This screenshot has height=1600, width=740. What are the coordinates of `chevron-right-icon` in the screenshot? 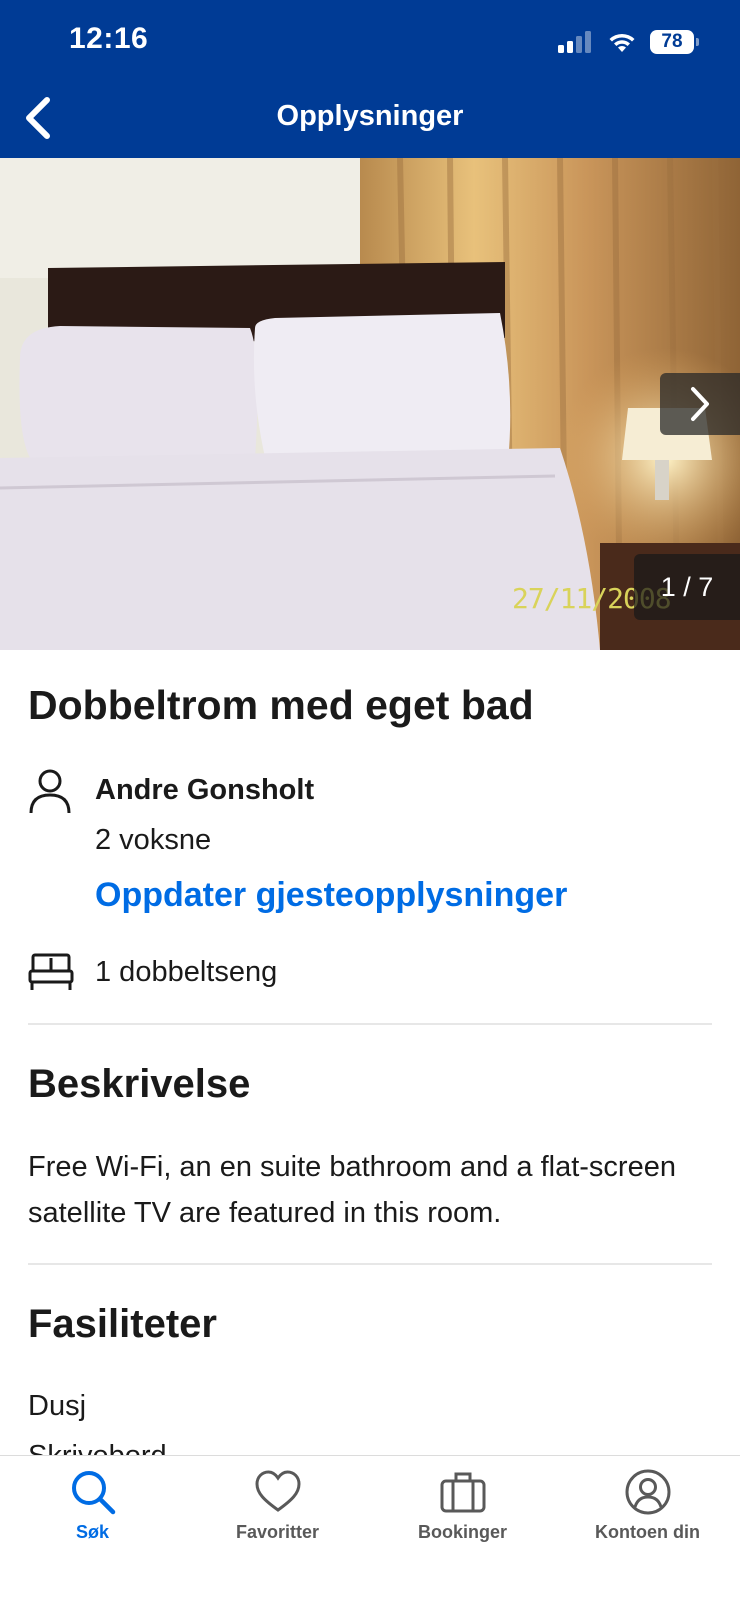 It's located at (700, 404).